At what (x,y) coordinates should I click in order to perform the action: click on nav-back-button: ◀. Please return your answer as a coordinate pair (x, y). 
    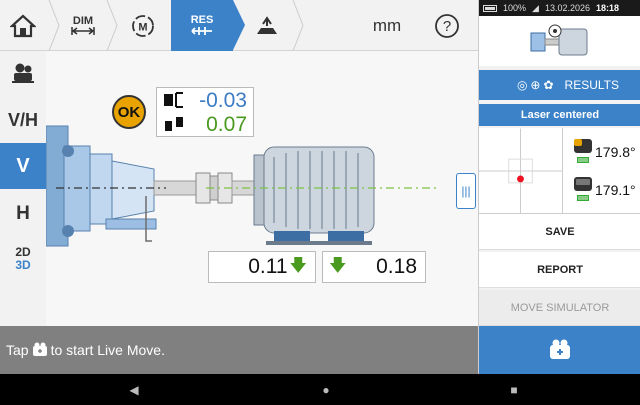
    Looking at the image, I should click on (134, 389).